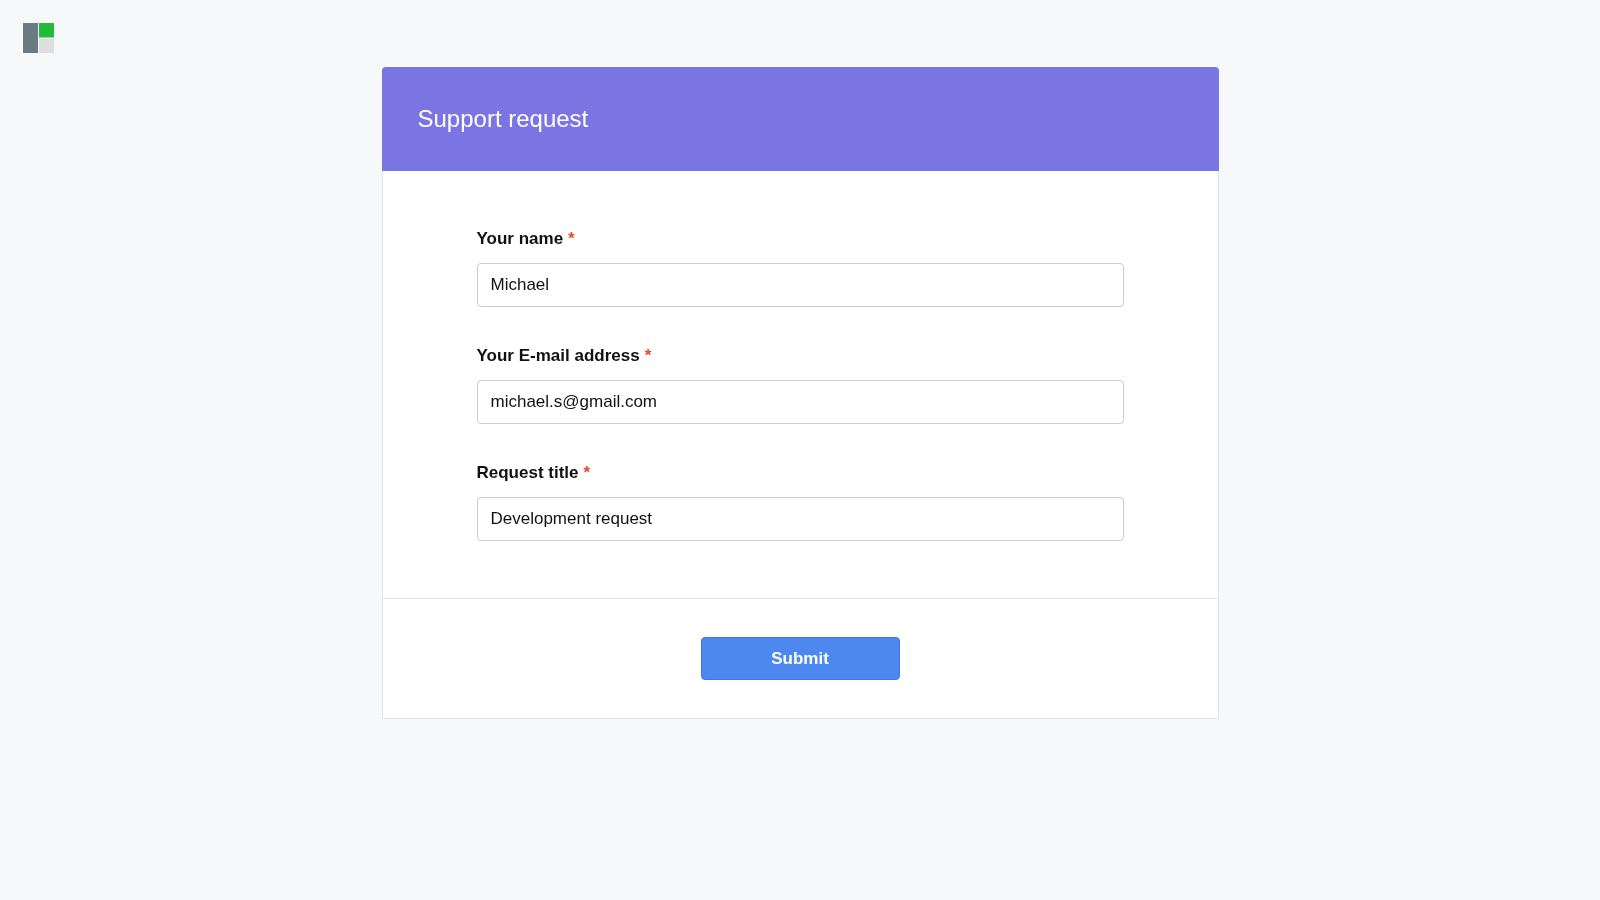 The width and height of the screenshot is (1600, 900). I want to click on text-input: Michael, so click(800, 285).